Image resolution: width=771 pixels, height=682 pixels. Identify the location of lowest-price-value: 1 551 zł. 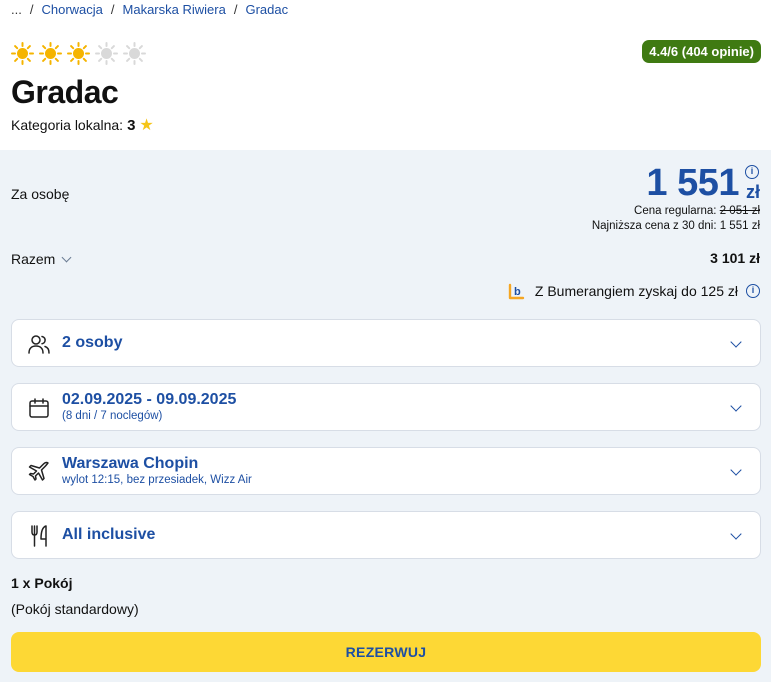
(739, 226).